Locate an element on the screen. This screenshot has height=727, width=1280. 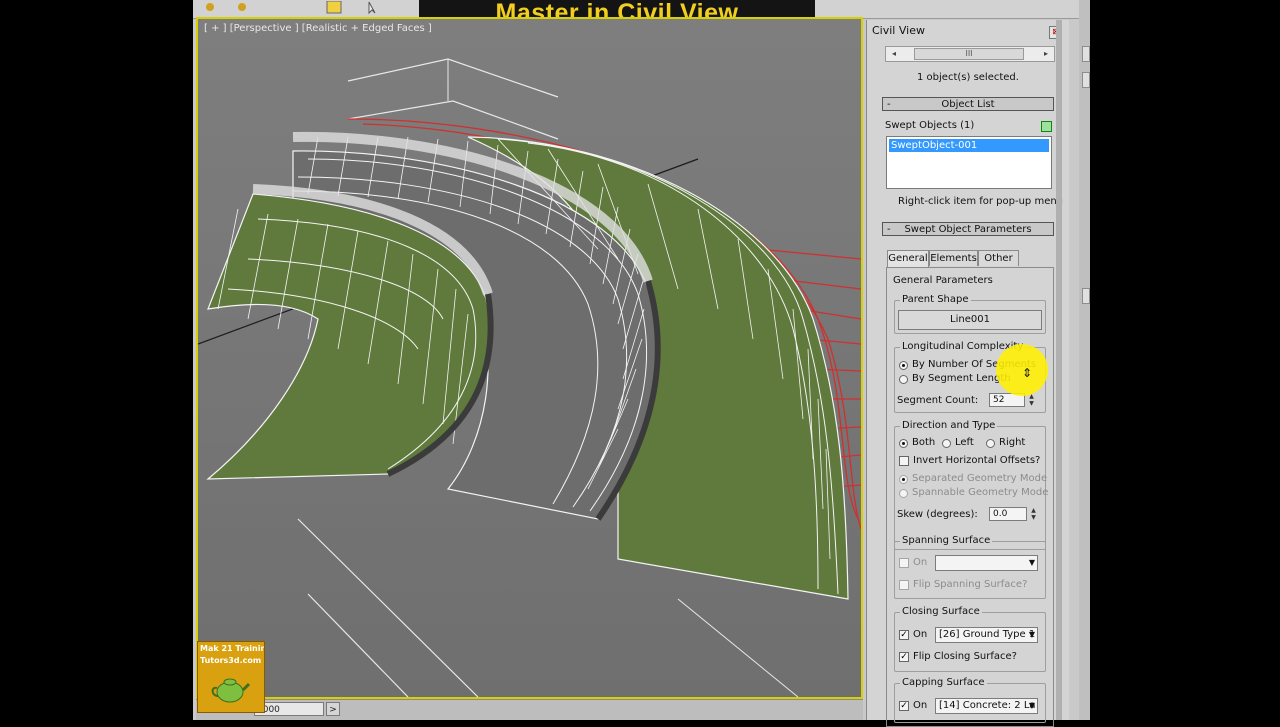
object-list-rollout: - Object List is located at coordinates (968, 104).